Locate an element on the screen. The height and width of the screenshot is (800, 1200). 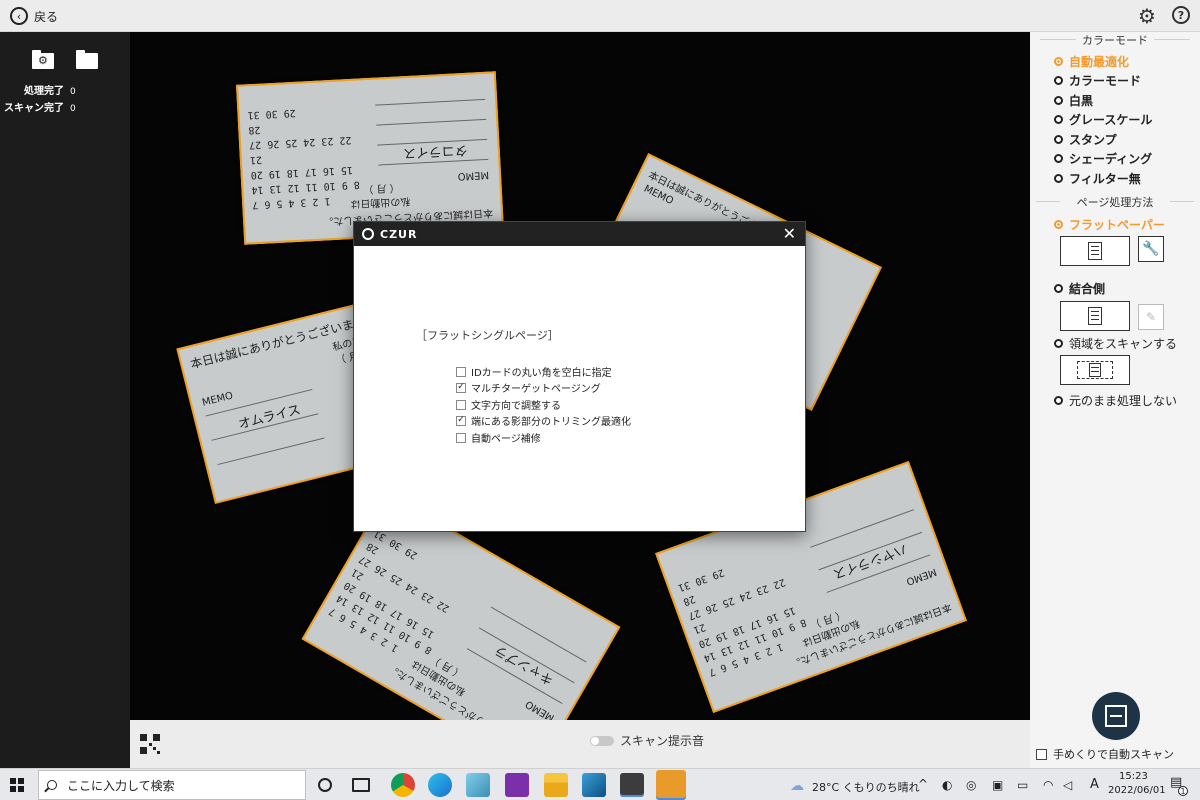
gear-icon: ⚙ is located at coordinates (1147, 16).